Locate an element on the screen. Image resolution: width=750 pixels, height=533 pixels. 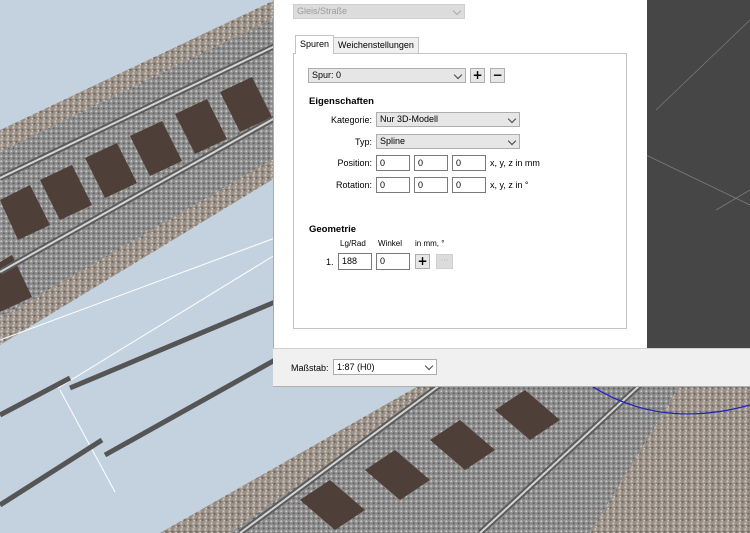
tab-spuren-label: Spuren is located at coordinates (315, 44).